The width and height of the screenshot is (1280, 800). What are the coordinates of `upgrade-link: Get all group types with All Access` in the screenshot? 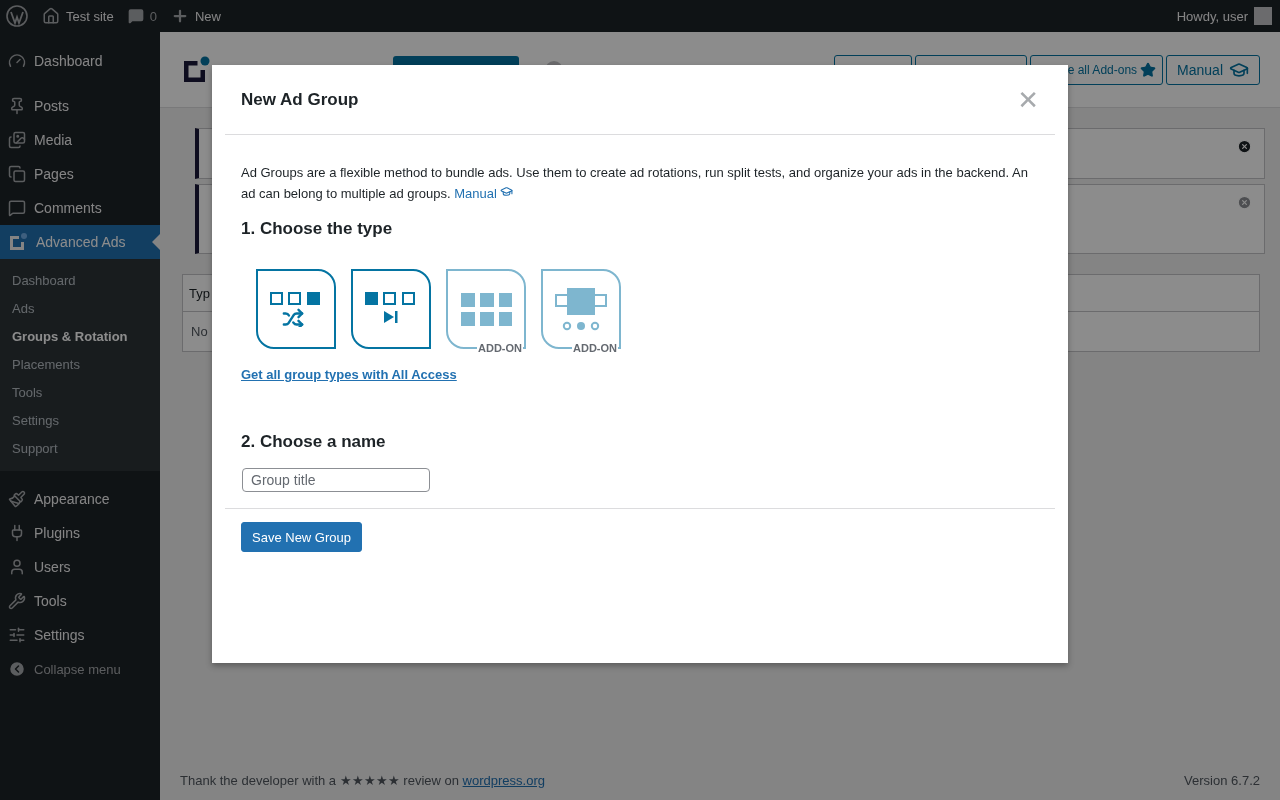 It's located at (349, 374).